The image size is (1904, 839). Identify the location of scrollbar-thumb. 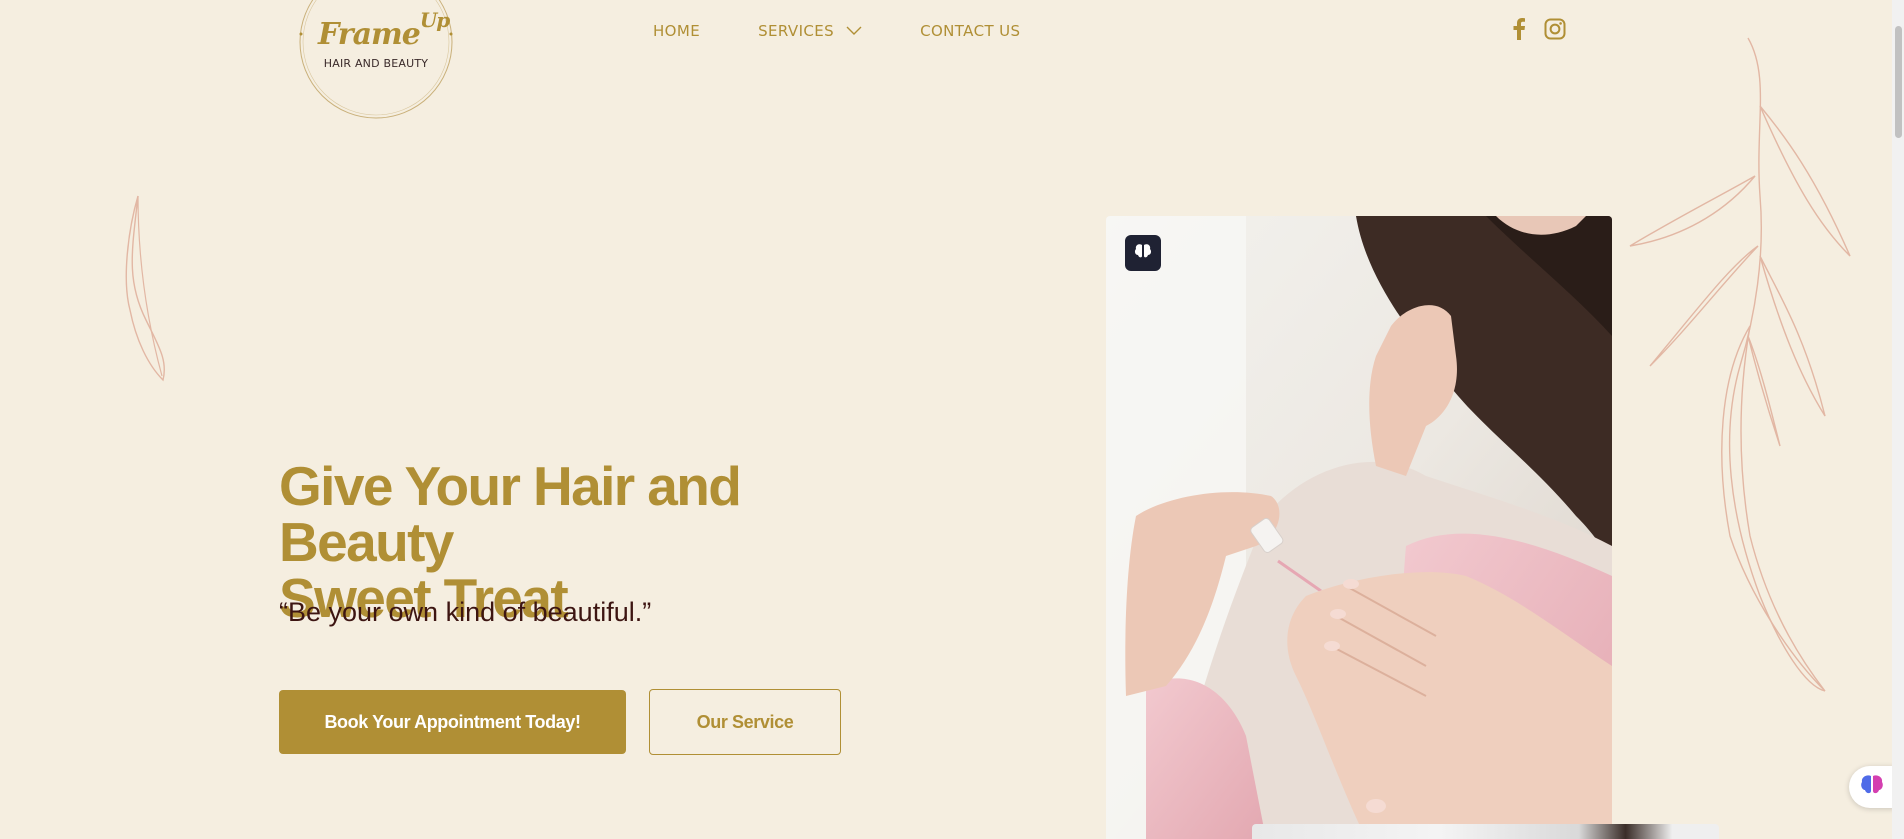
(1898, 82).